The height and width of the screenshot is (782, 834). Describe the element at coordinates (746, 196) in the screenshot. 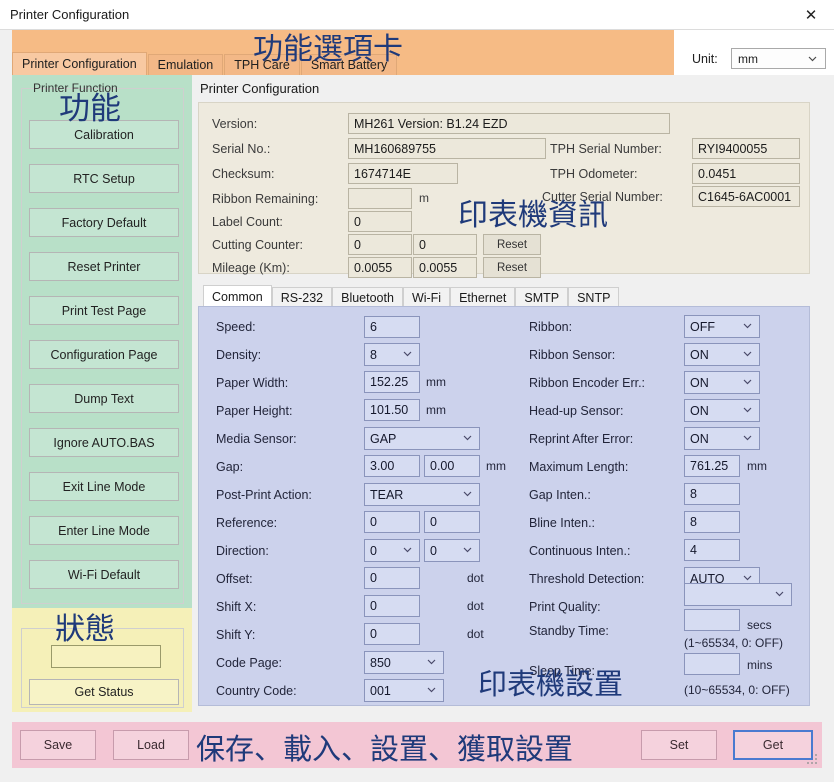

I see `cutter-serial-value: C1645-6AC0001` at that location.